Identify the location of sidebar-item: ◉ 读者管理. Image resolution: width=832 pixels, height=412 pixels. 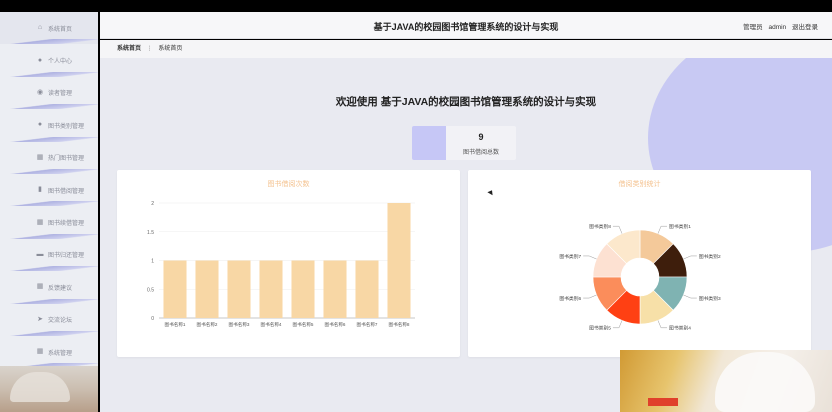
(49, 93).